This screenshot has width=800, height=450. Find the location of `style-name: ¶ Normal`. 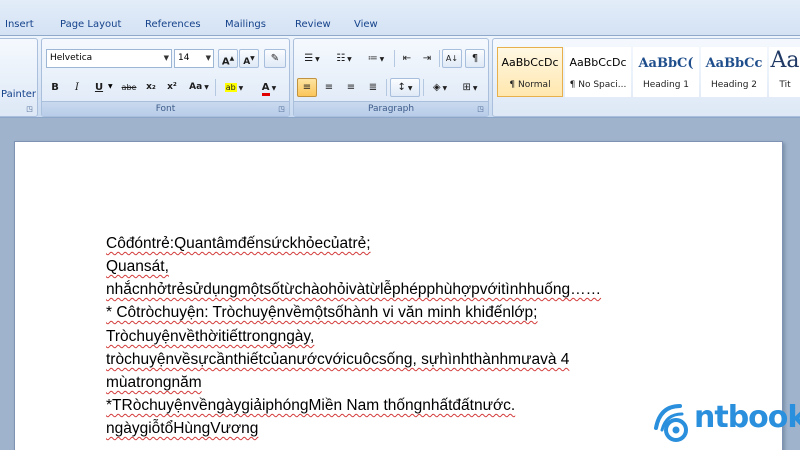

style-name: ¶ Normal is located at coordinates (530, 85).